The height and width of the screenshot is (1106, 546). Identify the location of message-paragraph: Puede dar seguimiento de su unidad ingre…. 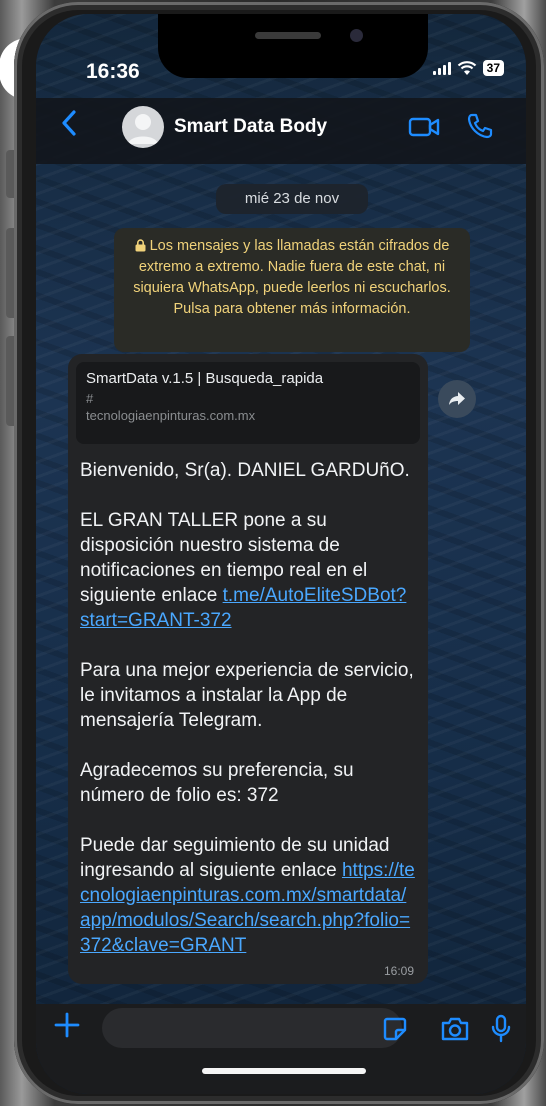
(248, 895).